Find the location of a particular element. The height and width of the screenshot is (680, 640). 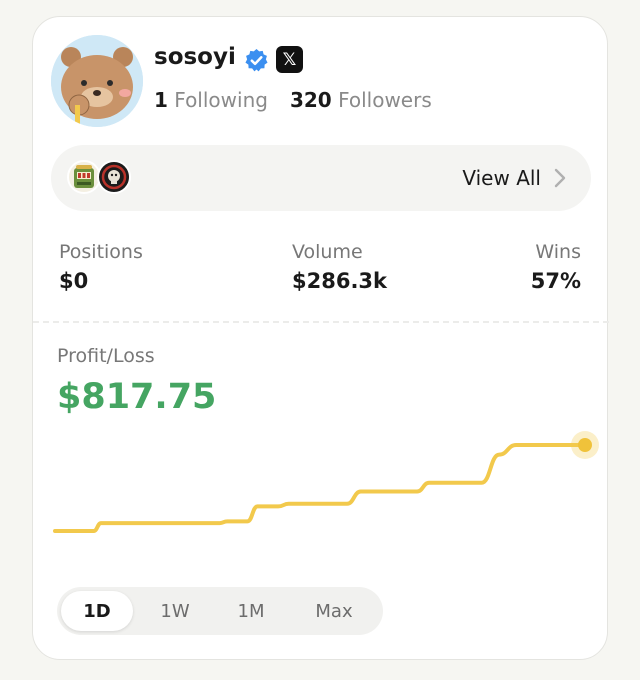

avatar is located at coordinates (97, 81).